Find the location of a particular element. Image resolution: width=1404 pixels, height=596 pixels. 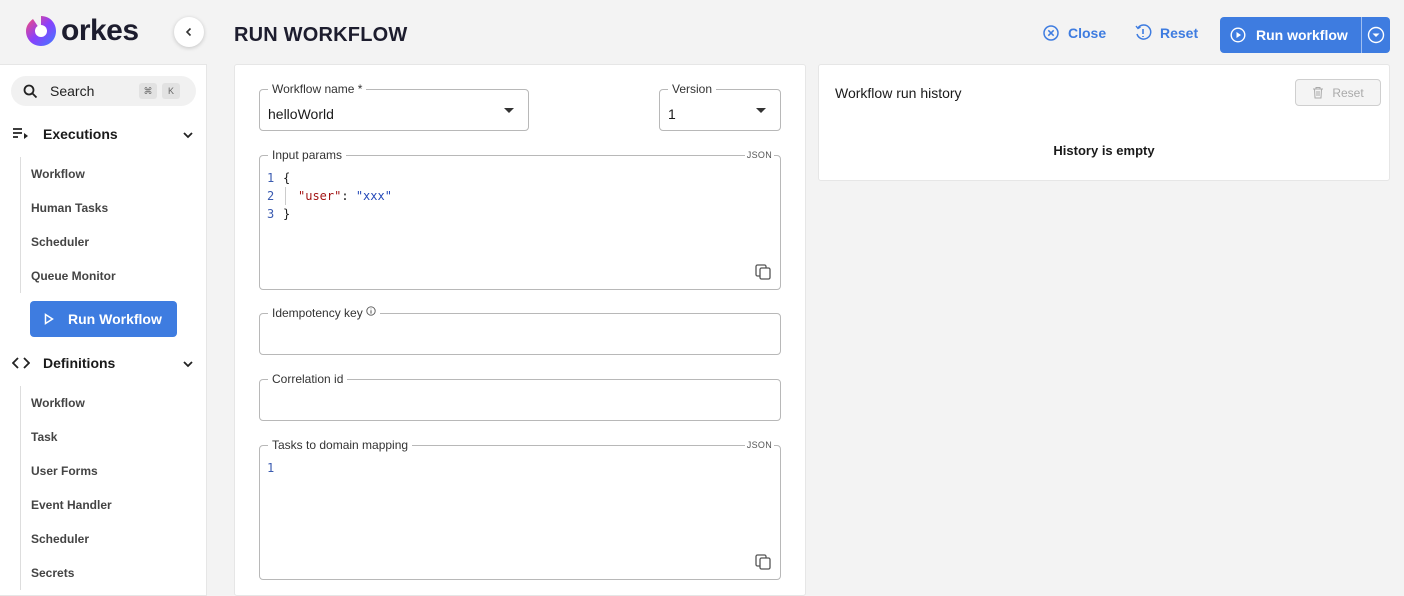

search-box: Search ⌘ K is located at coordinates (103, 91).